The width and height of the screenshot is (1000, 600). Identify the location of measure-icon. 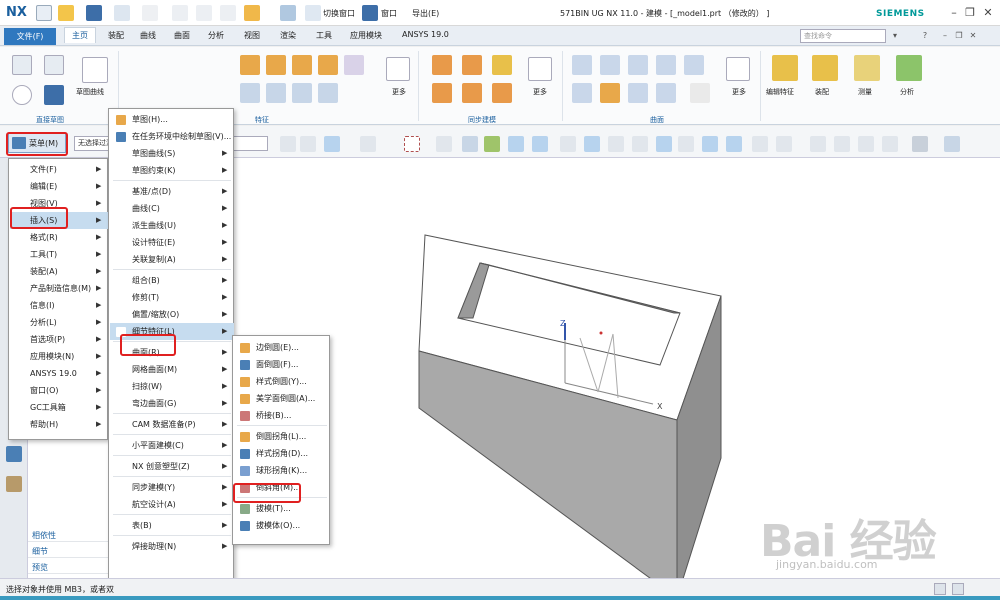
(867, 68).